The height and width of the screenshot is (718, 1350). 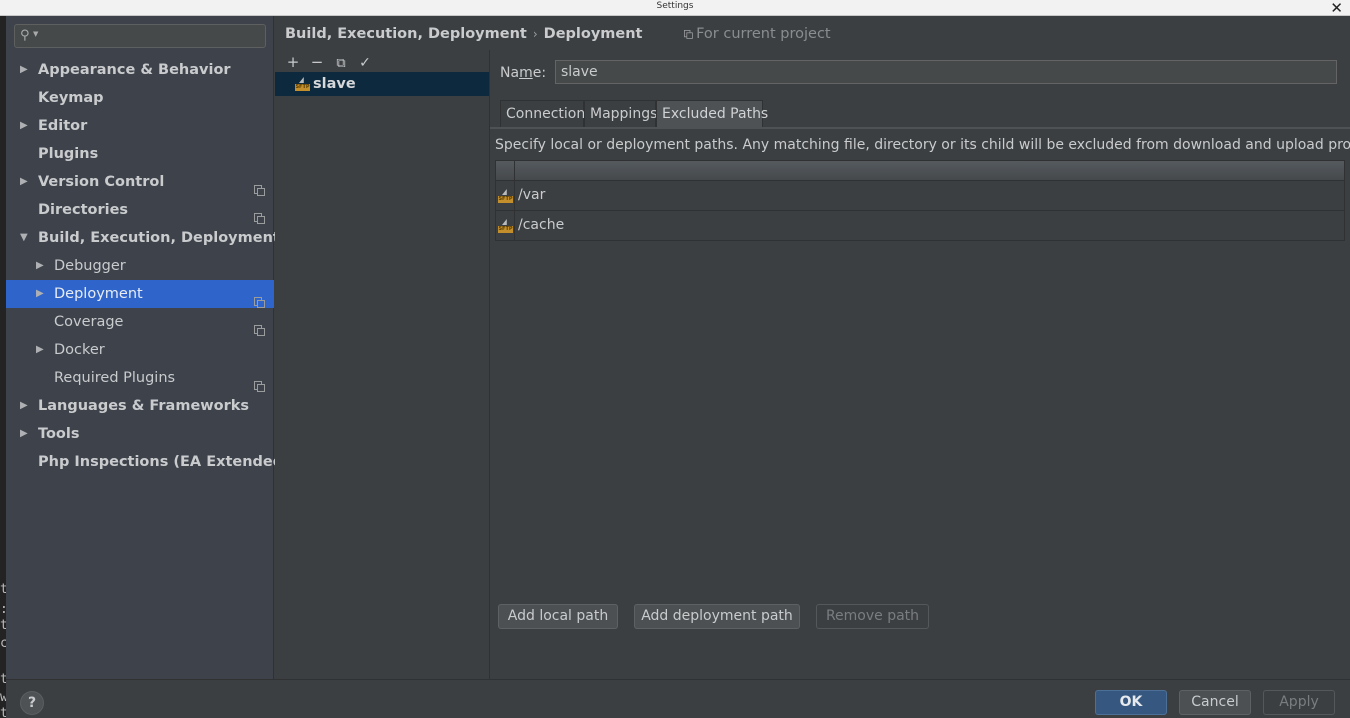 I want to click on table-row: SFTP /cache, so click(x=920, y=226).